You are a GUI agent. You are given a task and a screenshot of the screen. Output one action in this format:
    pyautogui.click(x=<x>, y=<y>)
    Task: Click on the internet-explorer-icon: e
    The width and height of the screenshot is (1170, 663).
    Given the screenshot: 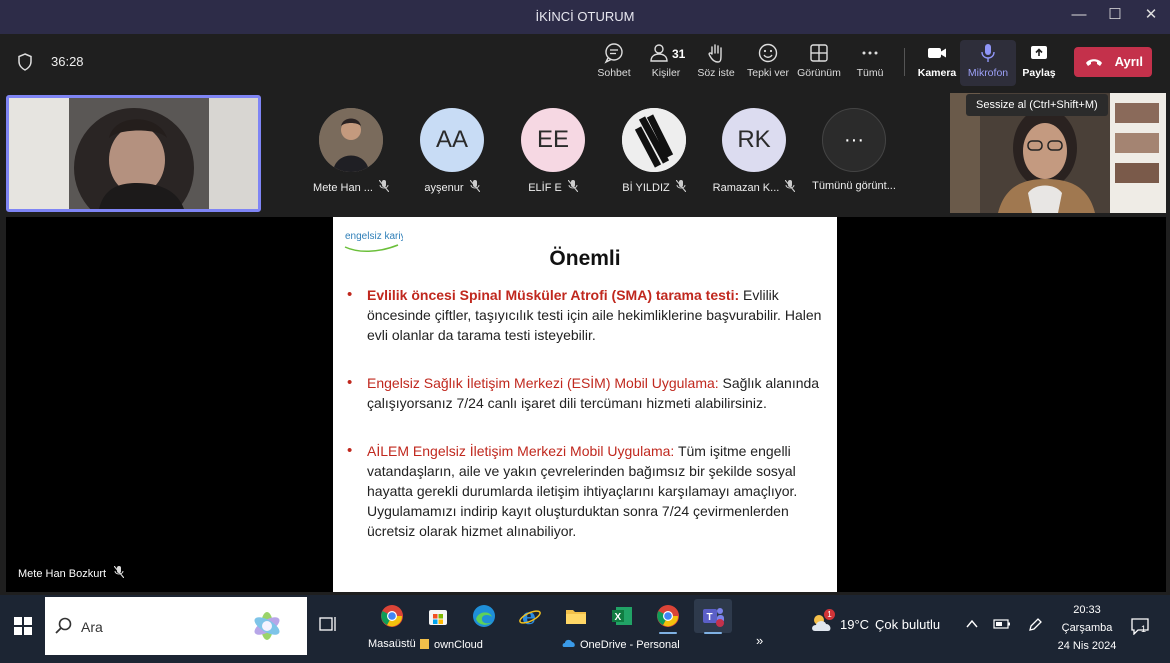 What is the action you would take?
    pyautogui.click(x=530, y=616)
    